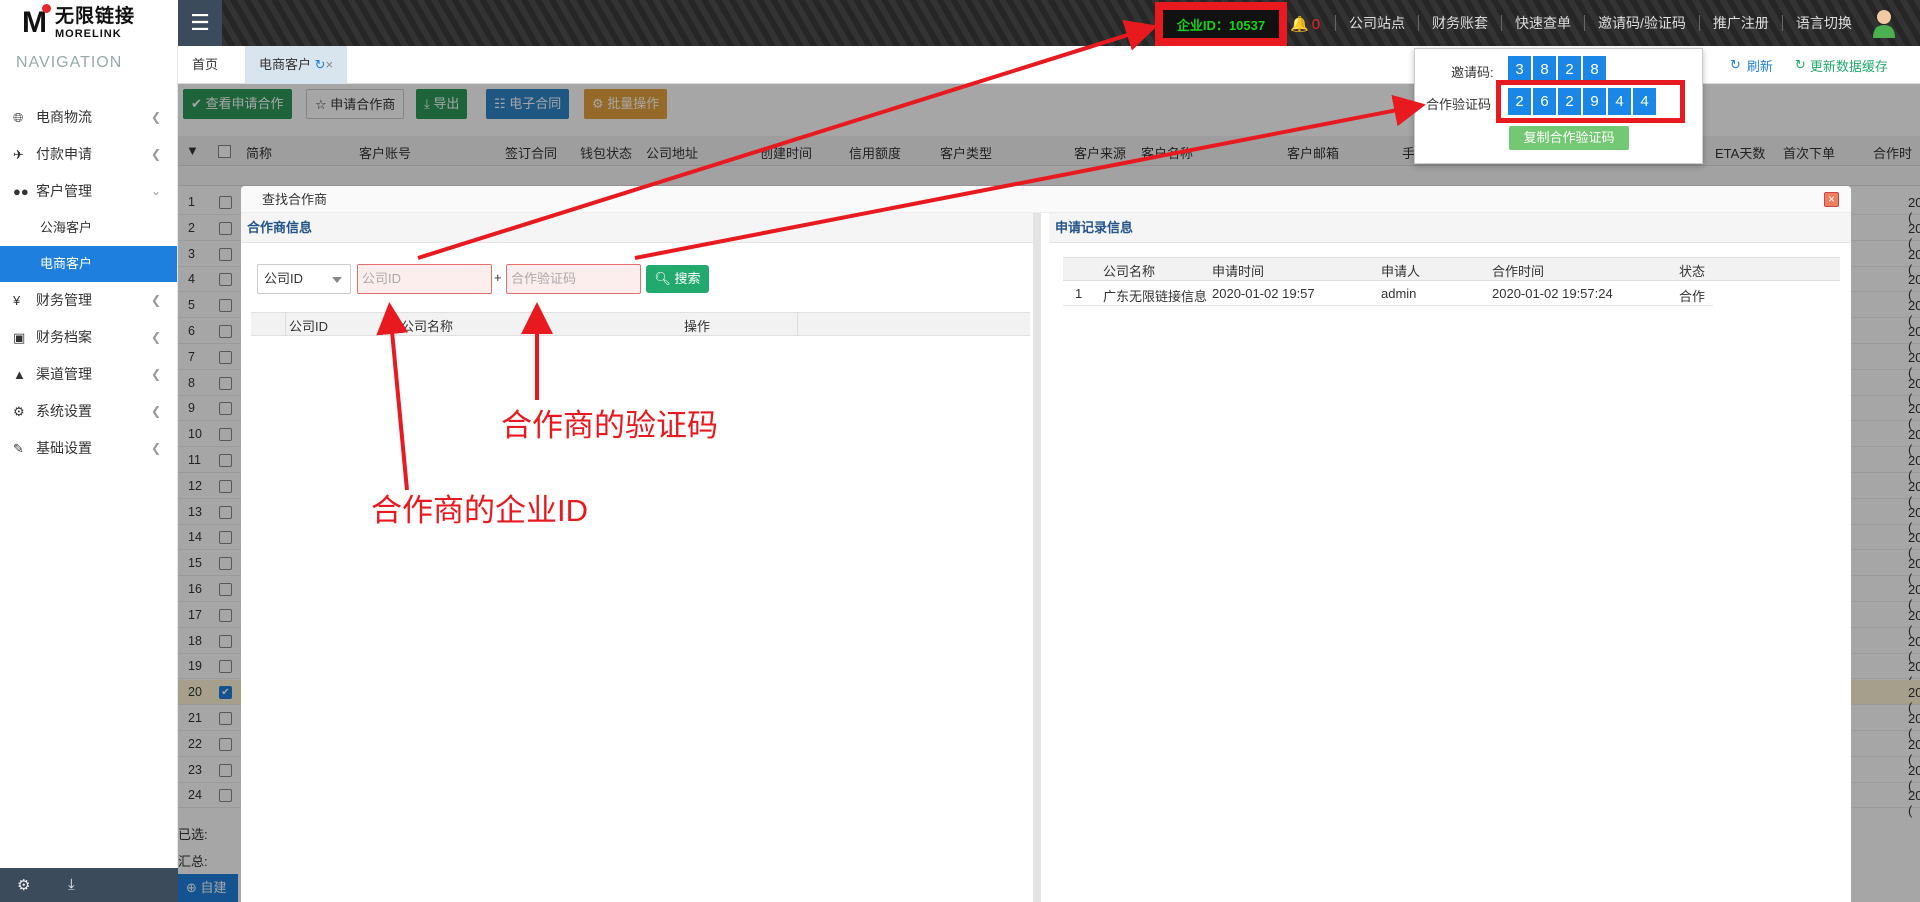 Image resolution: width=1920 pixels, height=902 pixels. What do you see at coordinates (88, 154) in the screenshot?
I see `sidebar-item-payment-request: ✈ 付款申请 ❮` at bounding box center [88, 154].